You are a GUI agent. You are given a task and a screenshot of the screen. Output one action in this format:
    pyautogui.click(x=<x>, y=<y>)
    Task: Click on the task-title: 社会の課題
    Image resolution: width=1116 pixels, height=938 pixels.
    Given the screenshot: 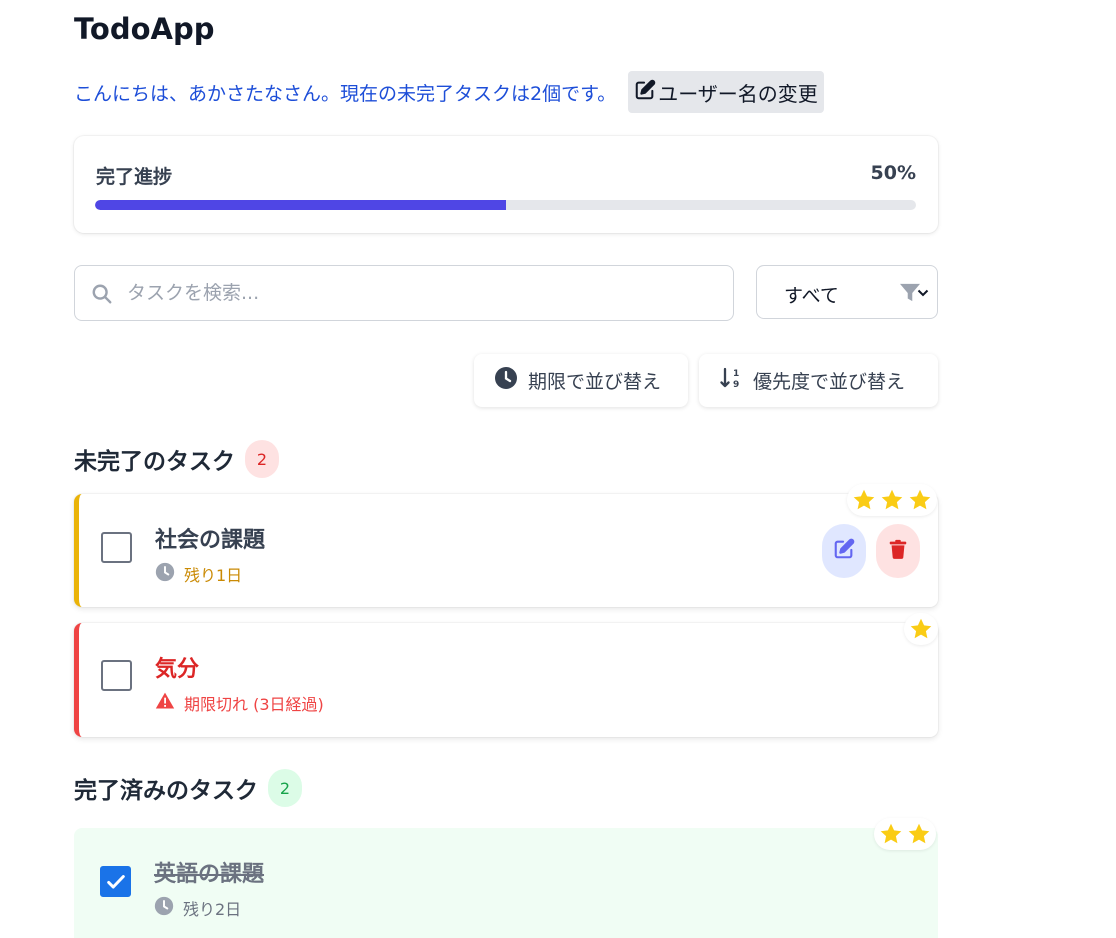 What is the action you would take?
    pyautogui.click(x=210, y=540)
    